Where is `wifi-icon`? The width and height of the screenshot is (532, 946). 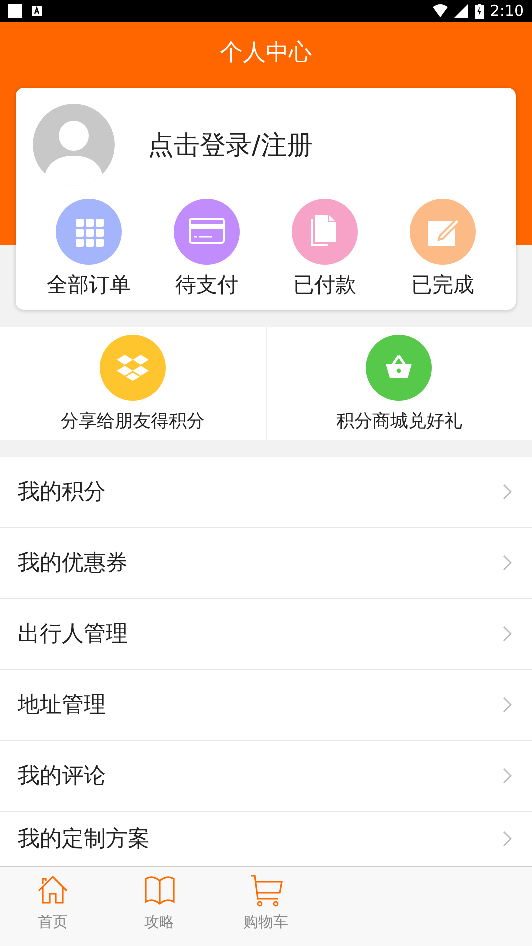
wifi-icon is located at coordinates (440, 11).